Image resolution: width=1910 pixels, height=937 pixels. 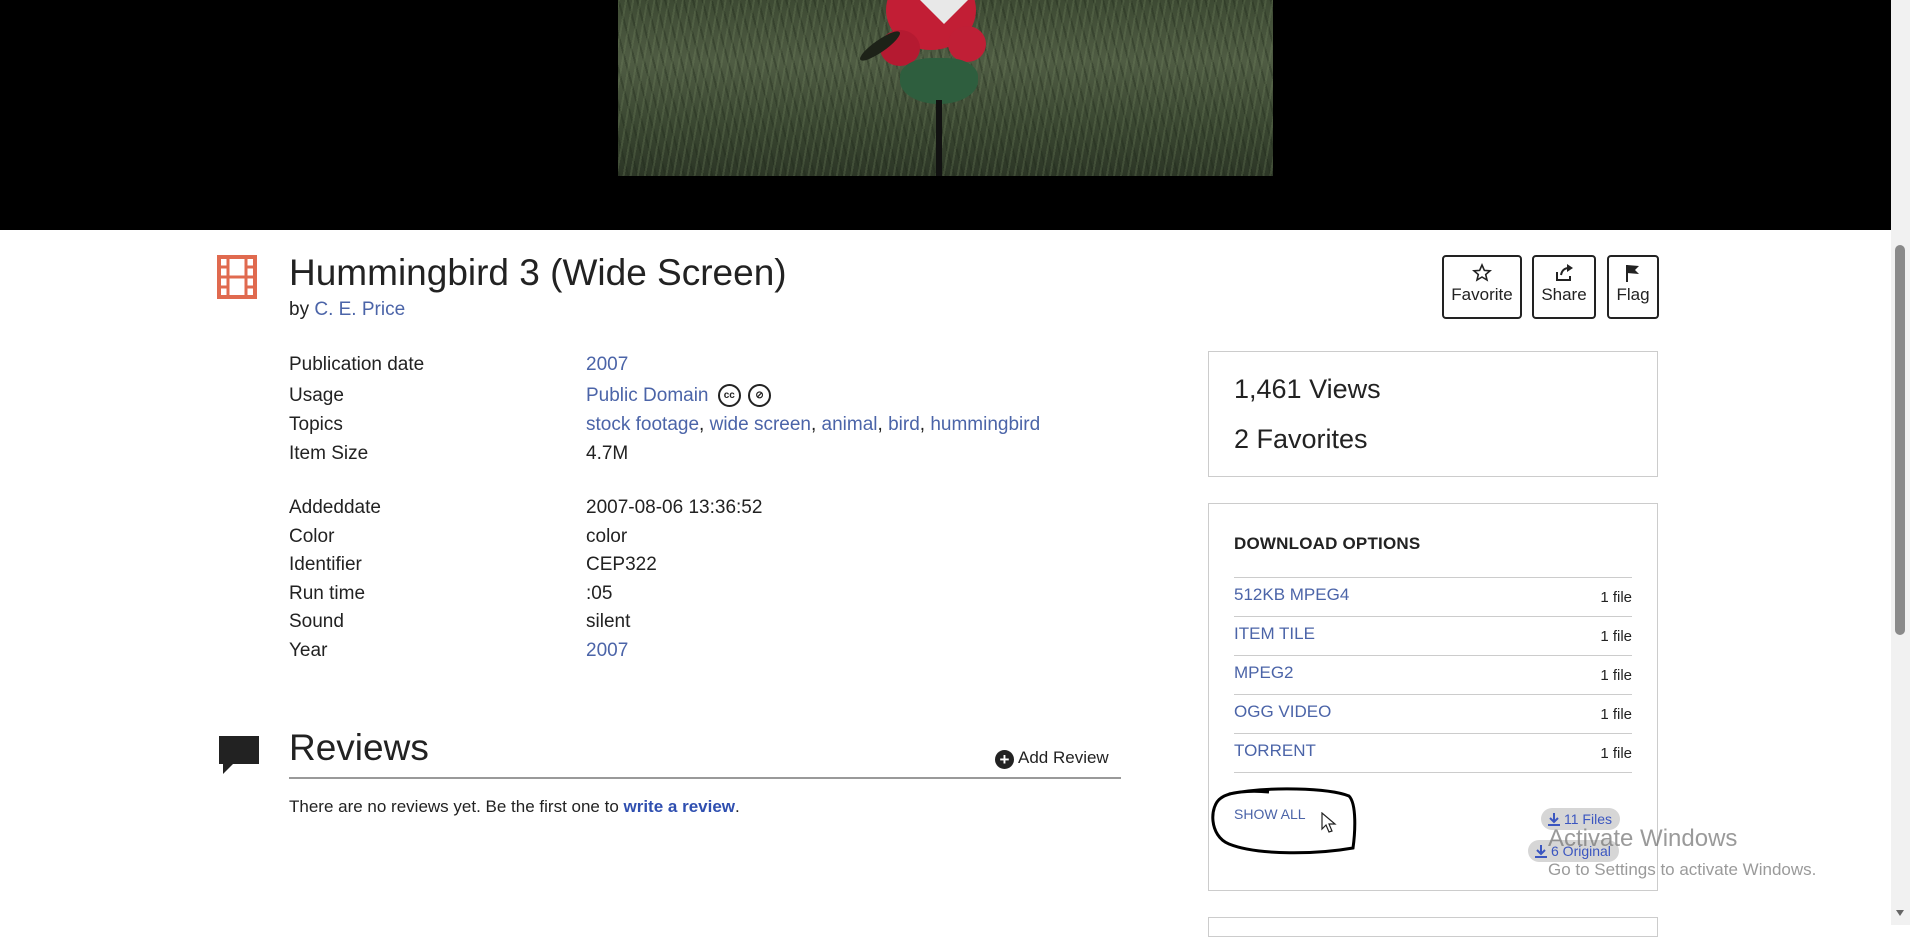 I want to click on usage-value: Public Domain cc ⊘, so click(x=679, y=396).